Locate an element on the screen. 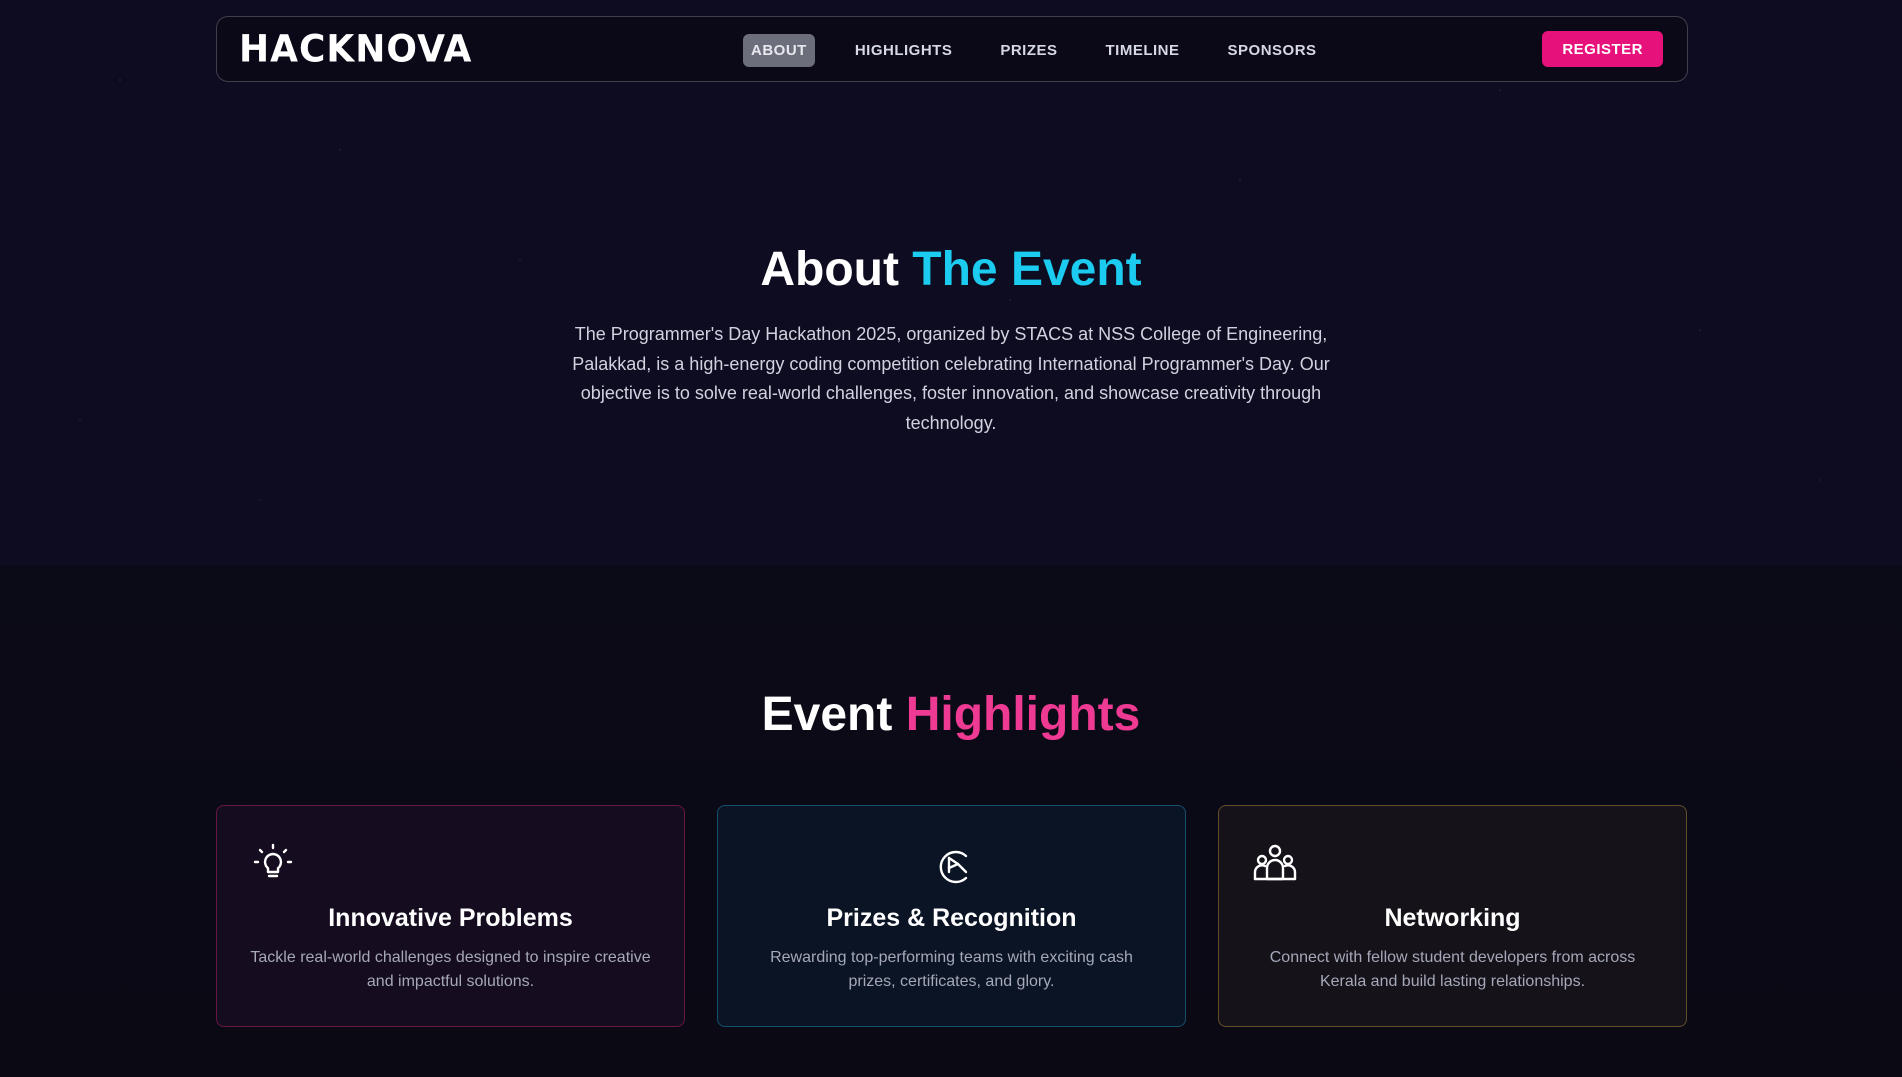 Image resolution: width=1902 pixels, height=1077 pixels. about-title-accent: The Event is located at coordinates (1027, 269).